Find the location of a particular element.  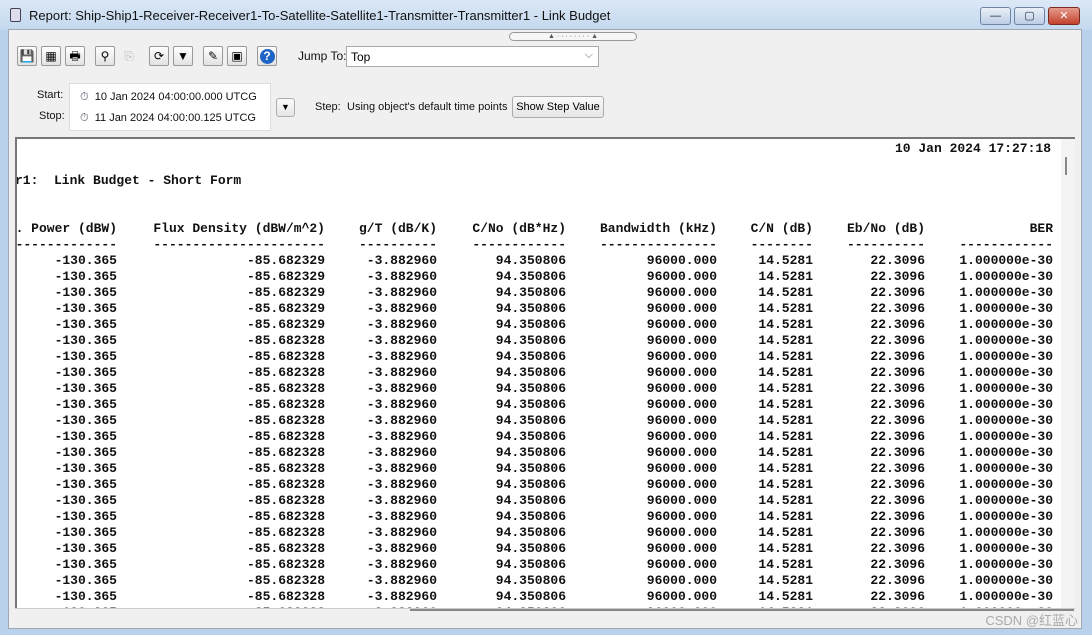

stop-time: 11 Jan 2024 04:00:00.125 UTCG is located at coordinates (175, 118).